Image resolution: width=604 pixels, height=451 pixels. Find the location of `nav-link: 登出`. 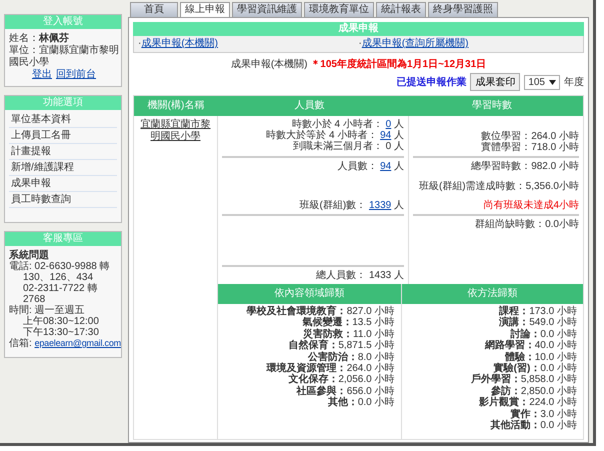

nav-link: 登出 is located at coordinates (42, 74).